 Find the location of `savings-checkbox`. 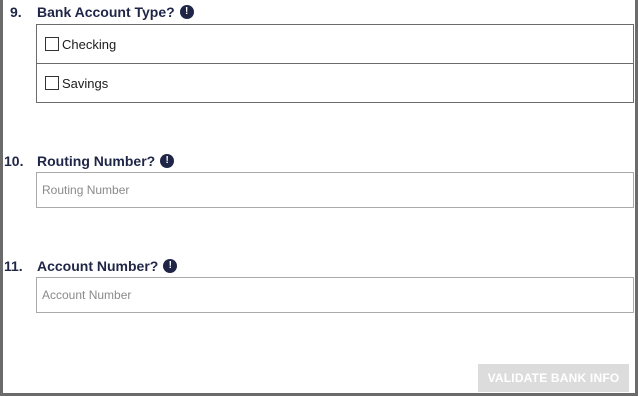

savings-checkbox is located at coordinates (52, 83).